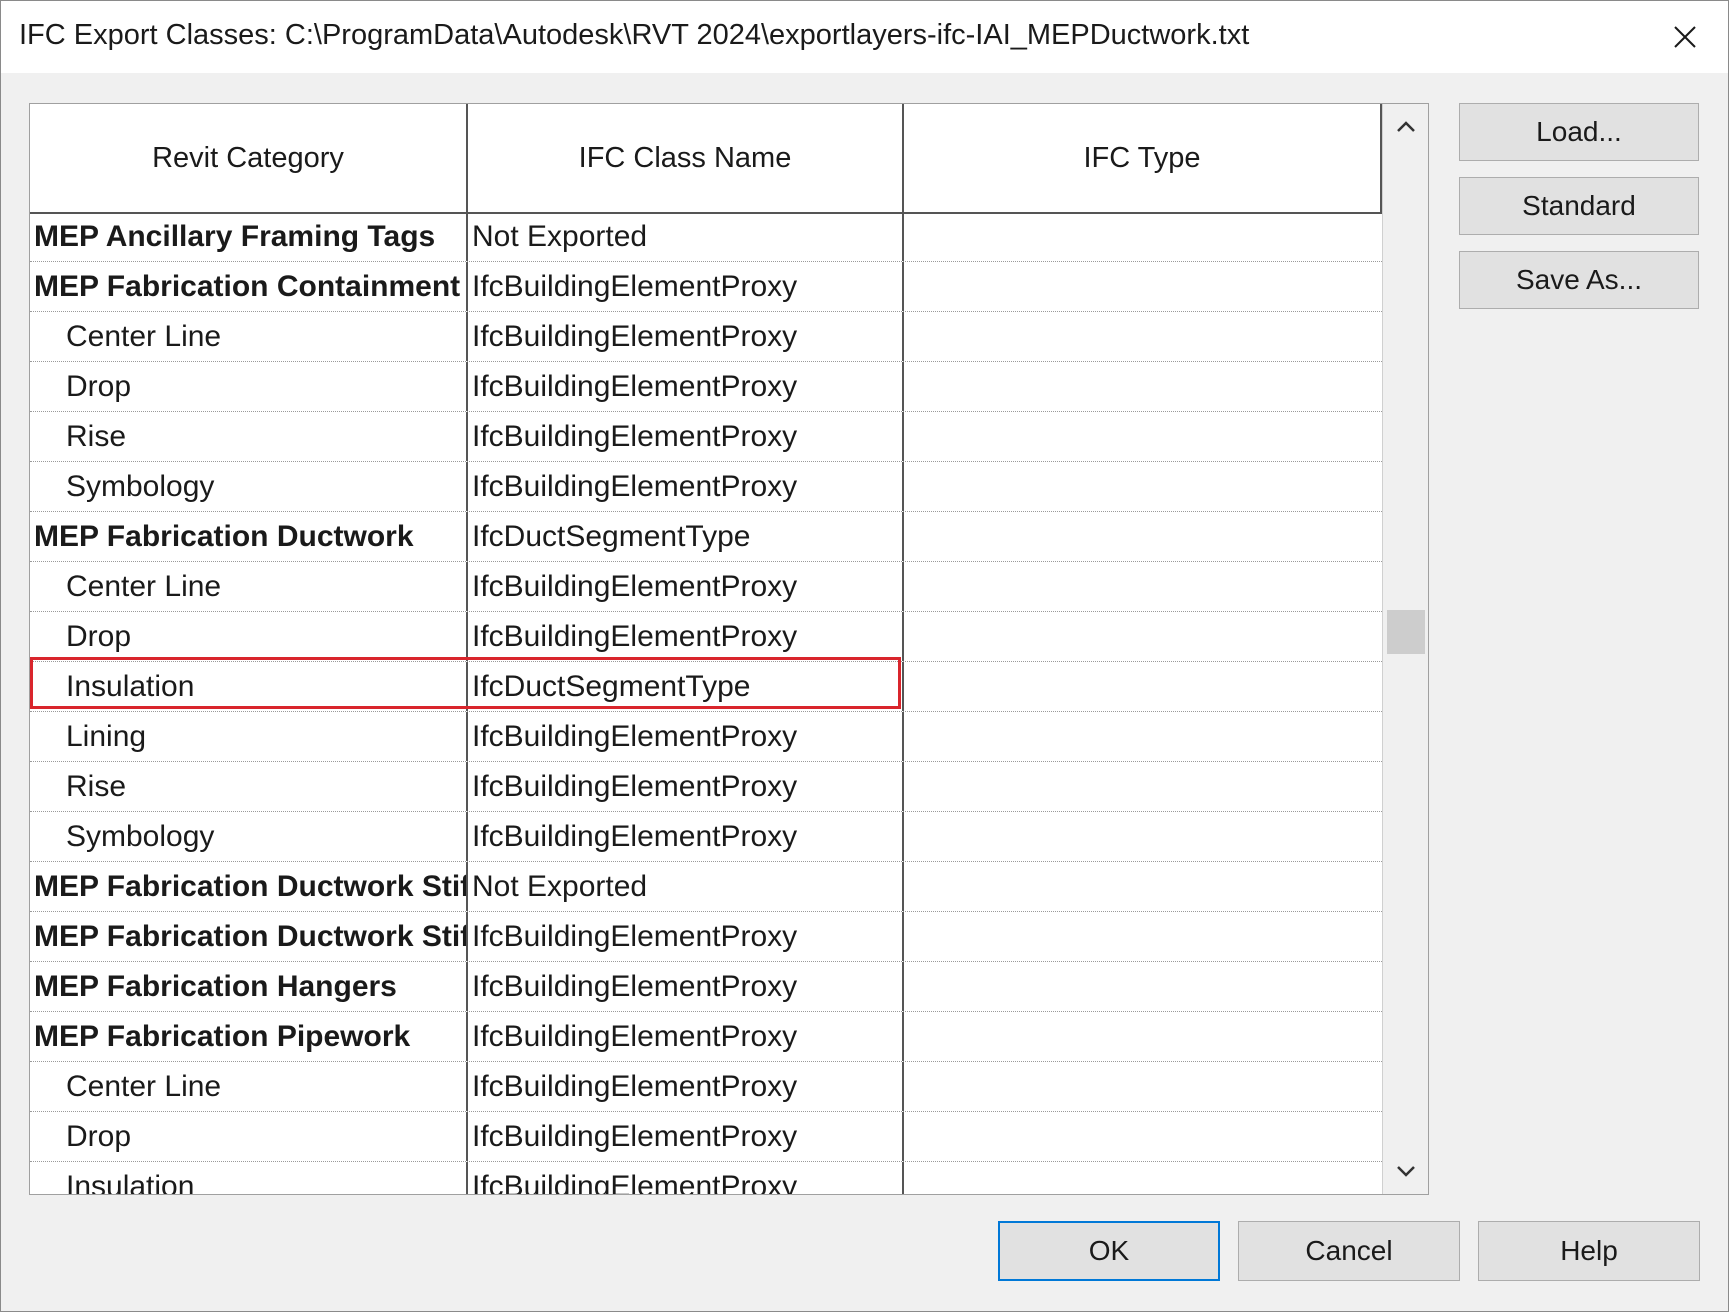 This screenshot has width=1729, height=1312. Describe the element at coordinates (249, 158) in the screenshot. I see `column-header-revit-category: Revit Category` at that location.